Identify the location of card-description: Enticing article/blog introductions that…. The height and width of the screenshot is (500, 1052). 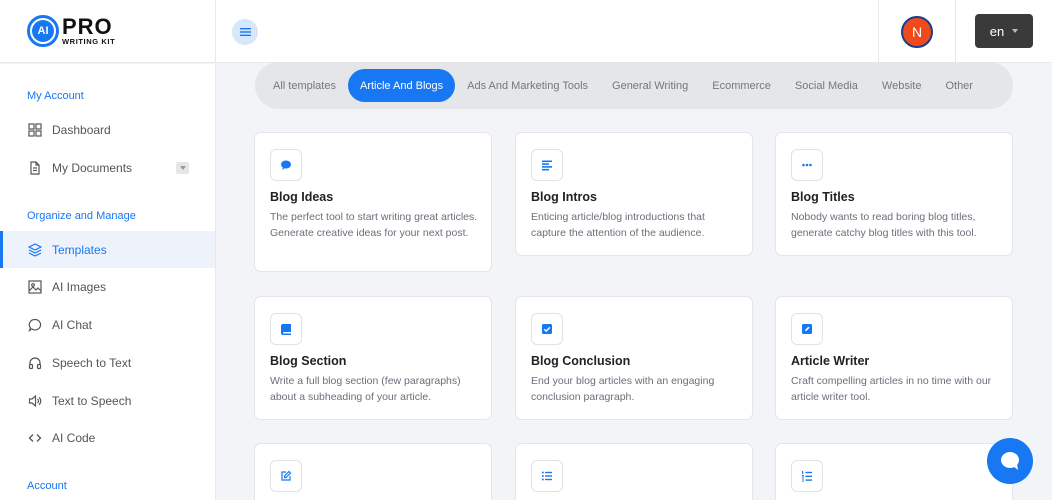
(618, 225).